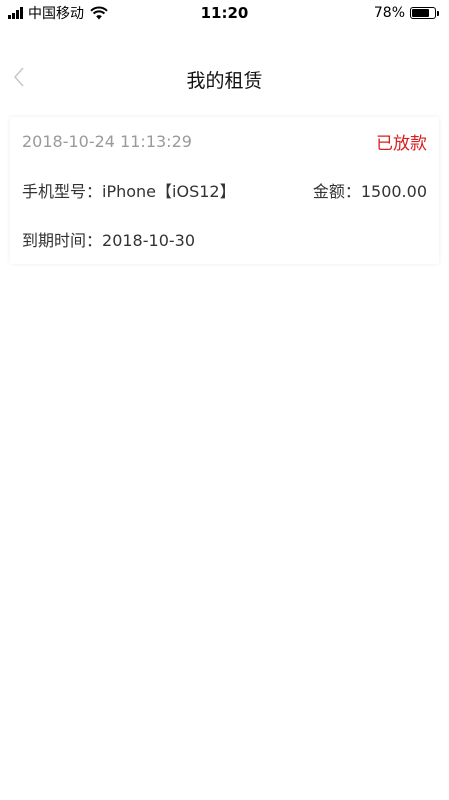 Image resolution: width=449 pixels, height=800 pixels. Describe the element at coordinates (107, 141) in the screenshot. I see `rental-datetime: 2018-10-24 11:13:29` at that location.